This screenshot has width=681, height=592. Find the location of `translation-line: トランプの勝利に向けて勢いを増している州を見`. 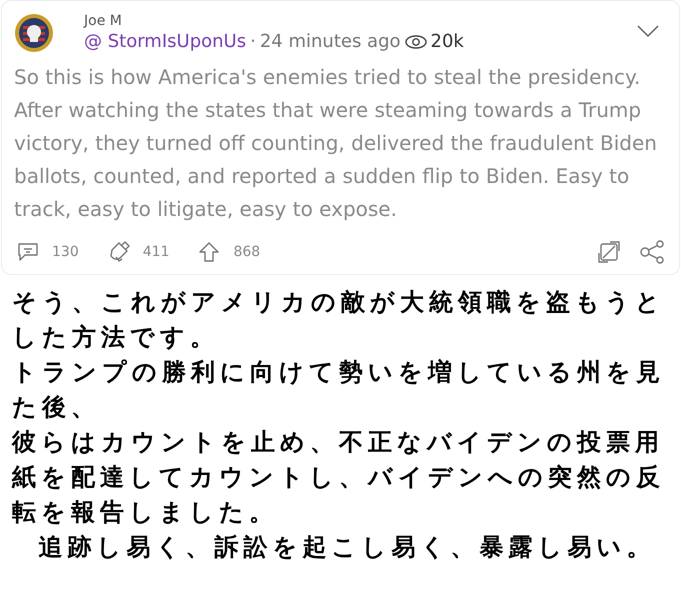

translation-line: トランプの勝利に向けて勢いを増している州を見 is located at coordinates (338, 372).